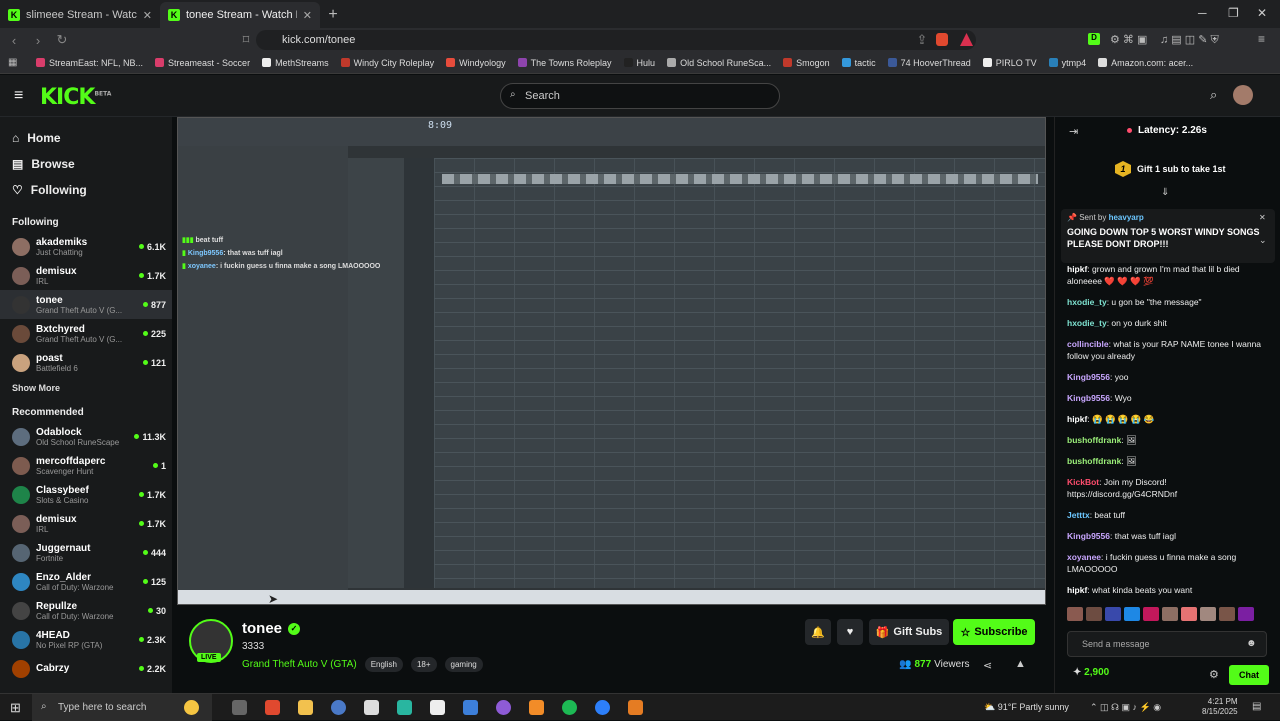  I want to click on channel-juggernaut: Juggernaut Fortnite 444, so click(86, 552).